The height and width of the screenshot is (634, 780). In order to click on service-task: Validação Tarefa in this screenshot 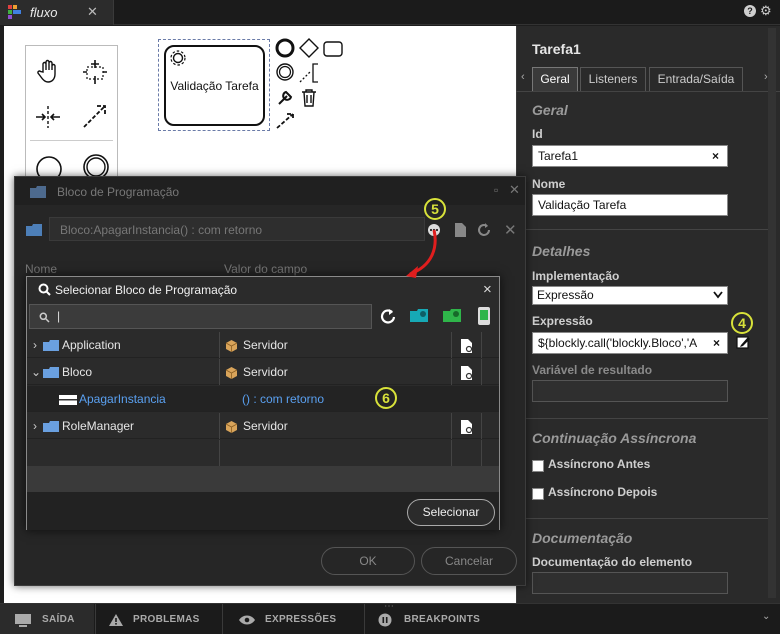, I will do `click(214, 85)`.